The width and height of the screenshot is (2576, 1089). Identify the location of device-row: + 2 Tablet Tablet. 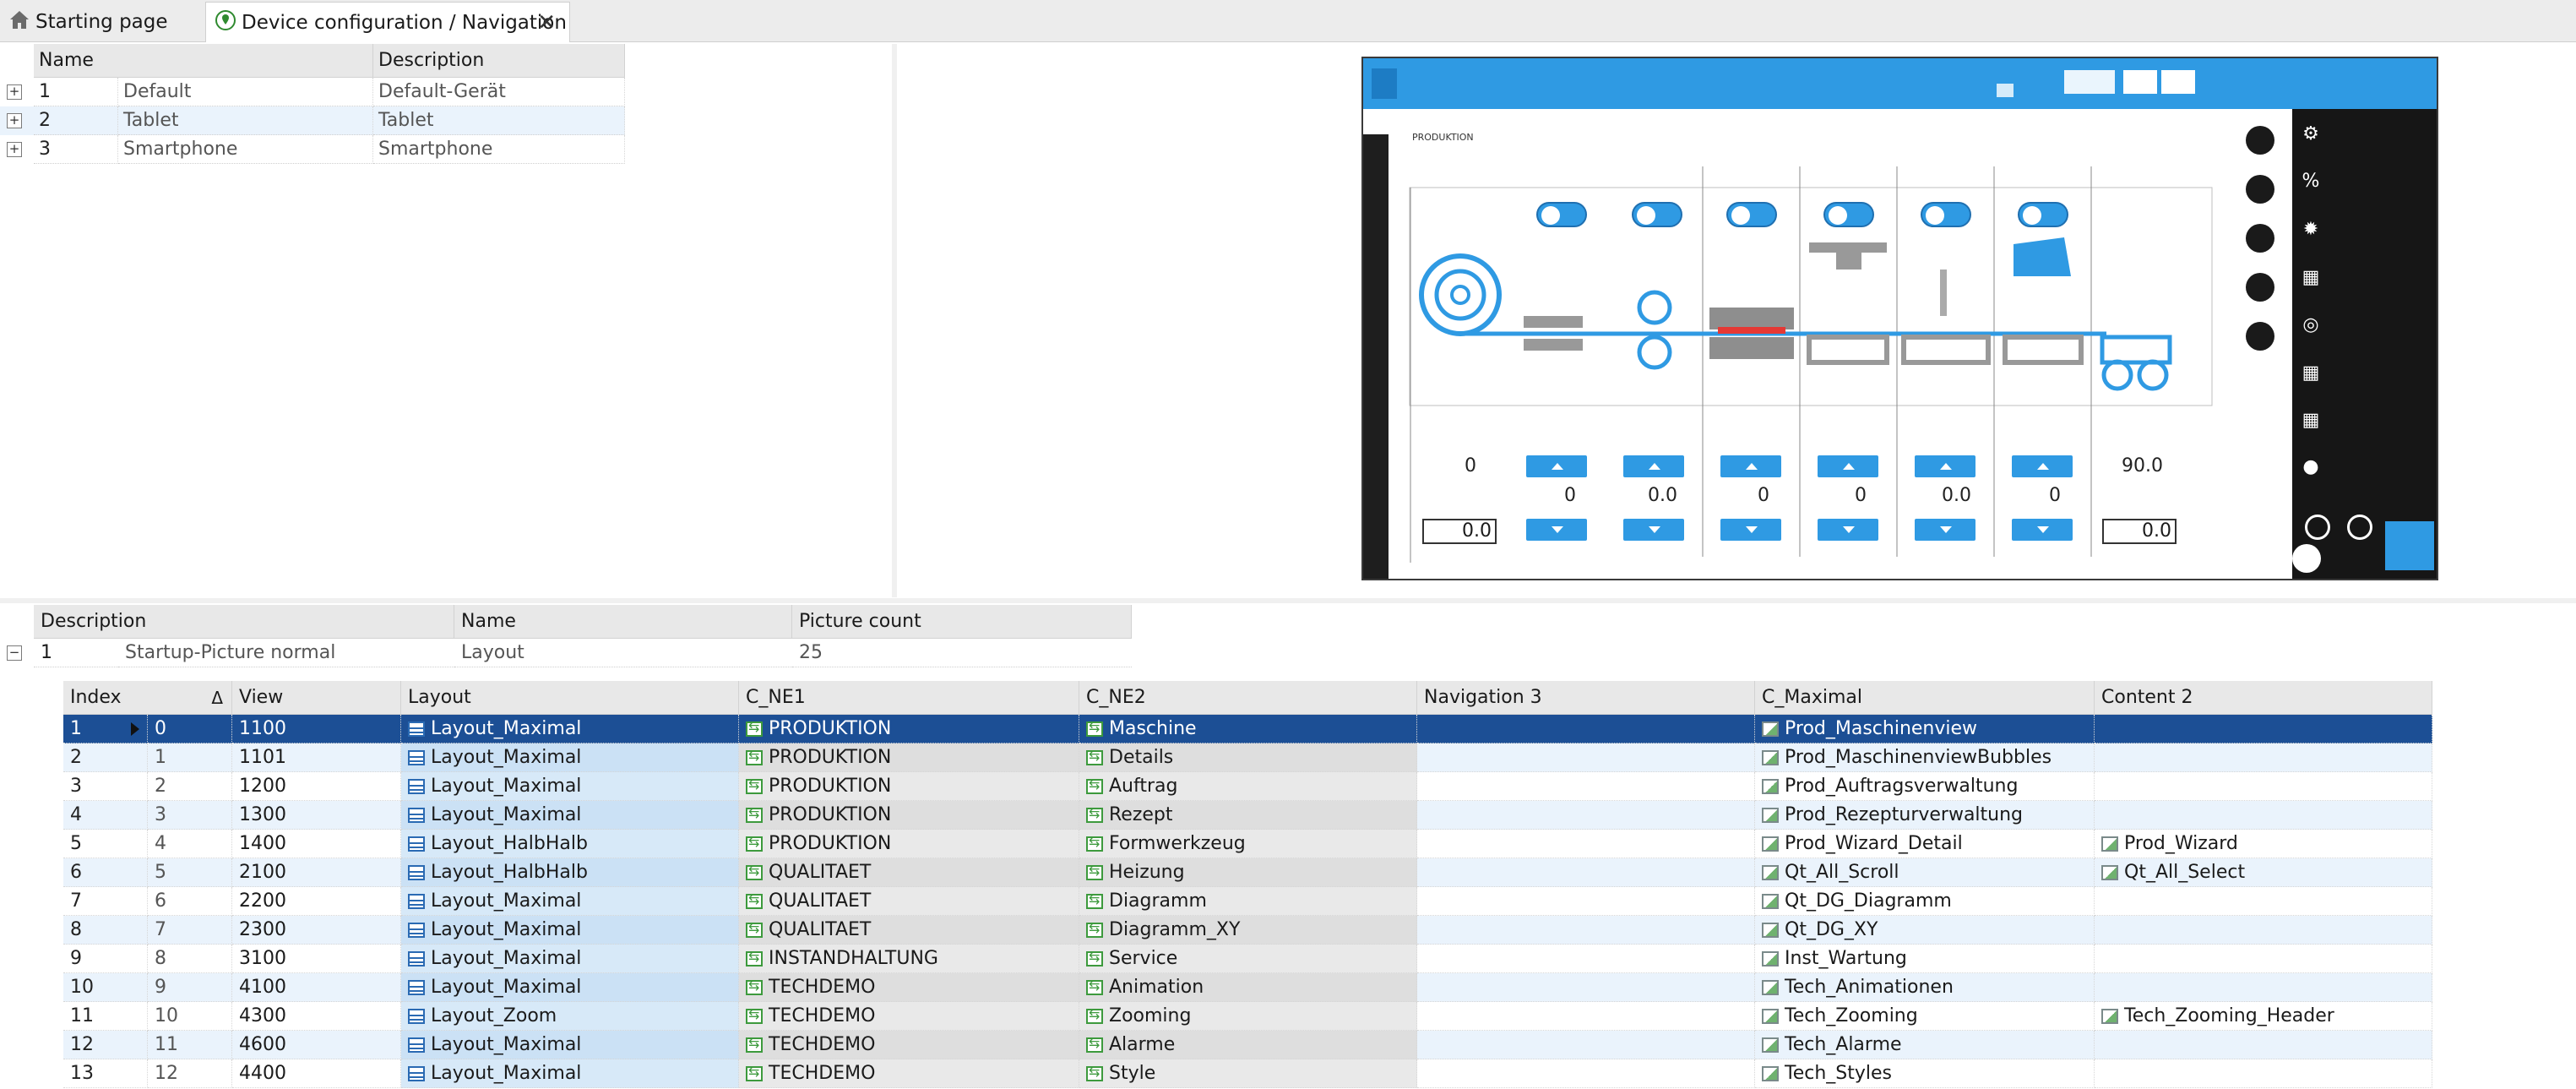
(312, 120).